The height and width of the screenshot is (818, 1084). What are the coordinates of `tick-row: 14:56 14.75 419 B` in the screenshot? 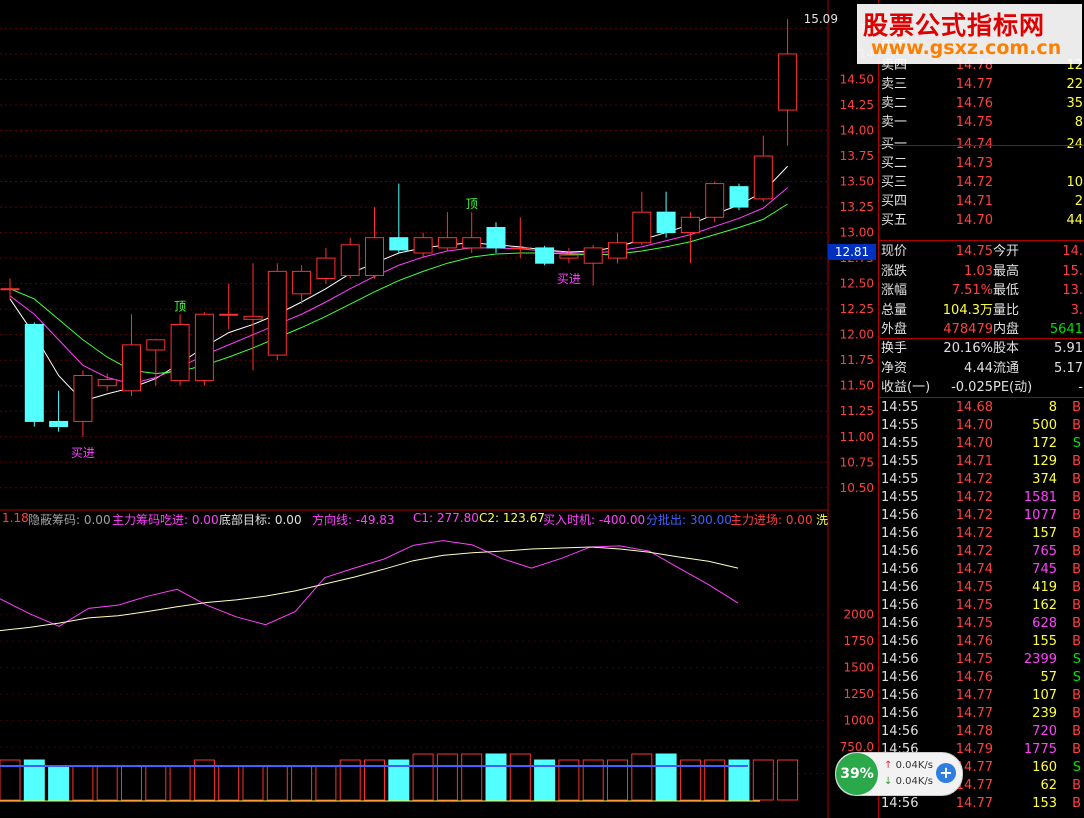 It's located at (981, 587).